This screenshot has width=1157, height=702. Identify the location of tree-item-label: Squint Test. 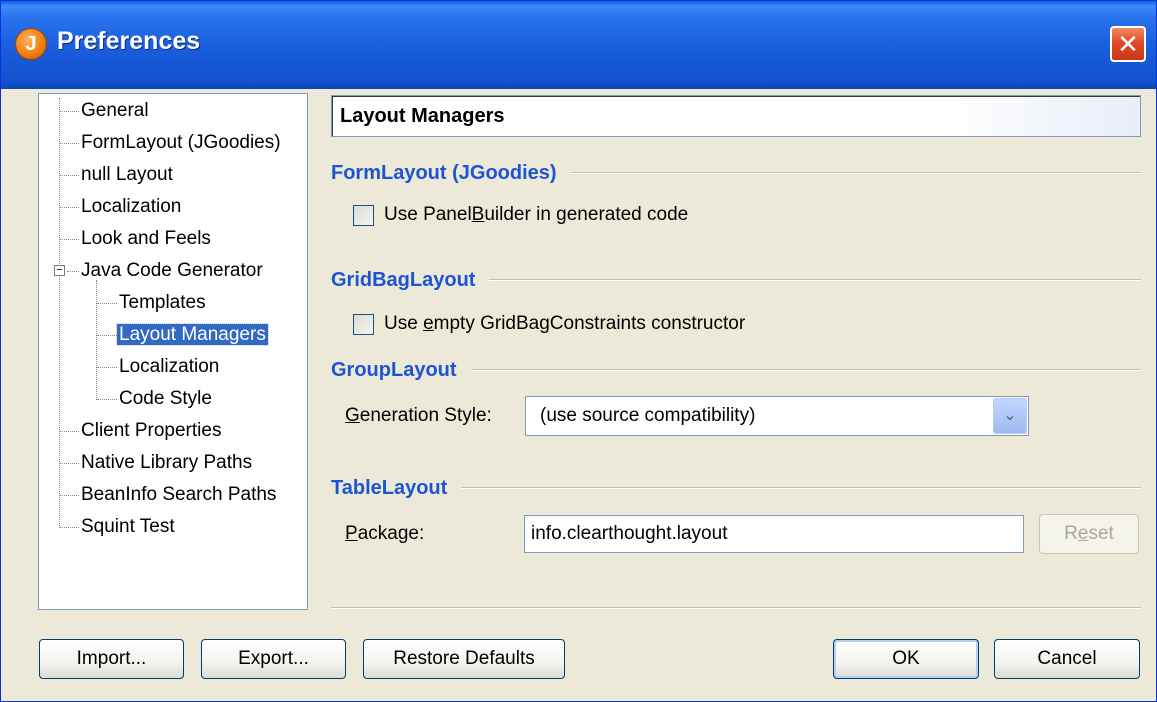
(128, 526).